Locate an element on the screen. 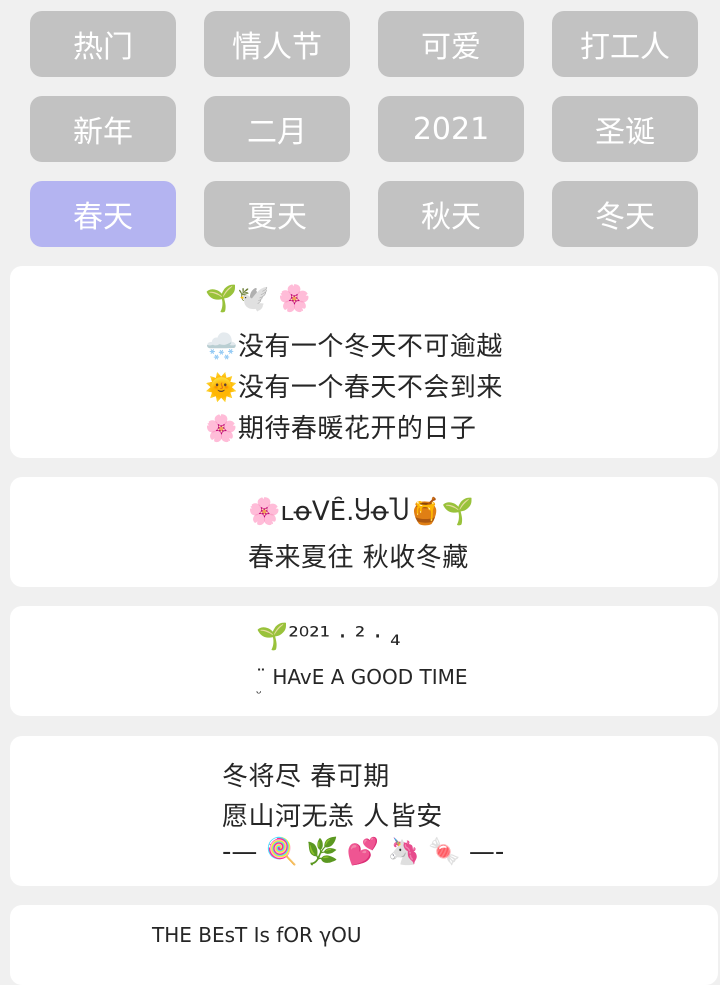 This screenshot has height=985, width=720. card-2-line-2: 春来夏往 秋收冬藏 is located at coordinates (358, 558).